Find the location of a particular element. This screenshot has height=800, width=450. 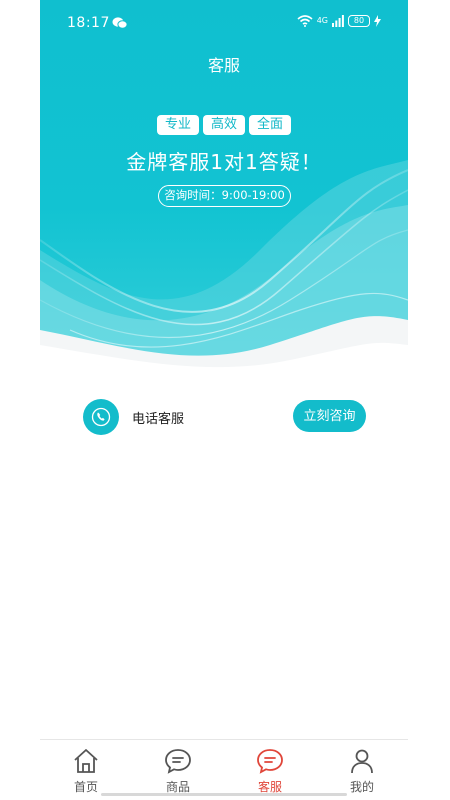

banner-headline: 金牌客服1对1答疑！ is located at coordinates (224, 162).